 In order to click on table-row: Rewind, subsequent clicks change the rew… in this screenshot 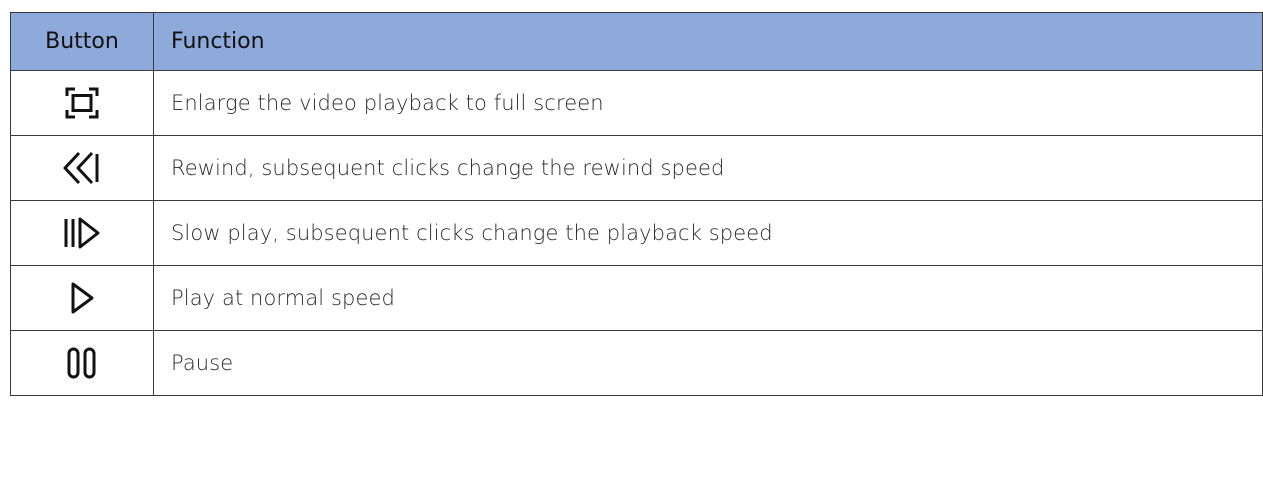, I will do `click(636, 168)`.